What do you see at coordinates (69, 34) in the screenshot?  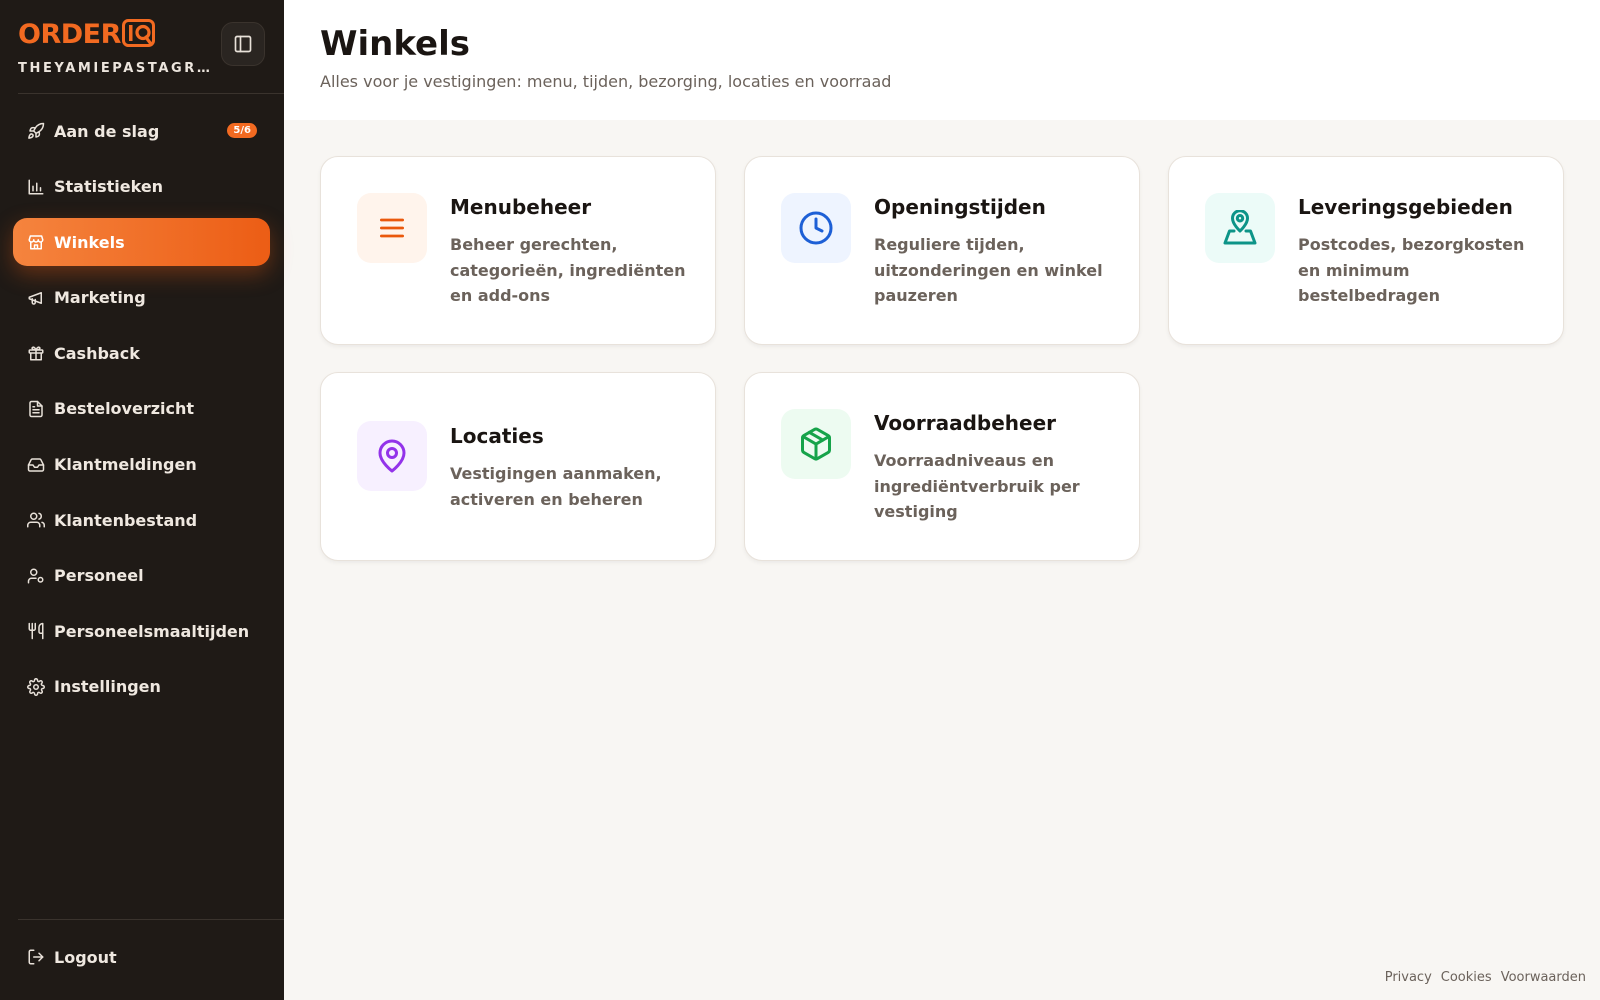 I see `logo-text: ORDER` at bounding box center [69, 34].